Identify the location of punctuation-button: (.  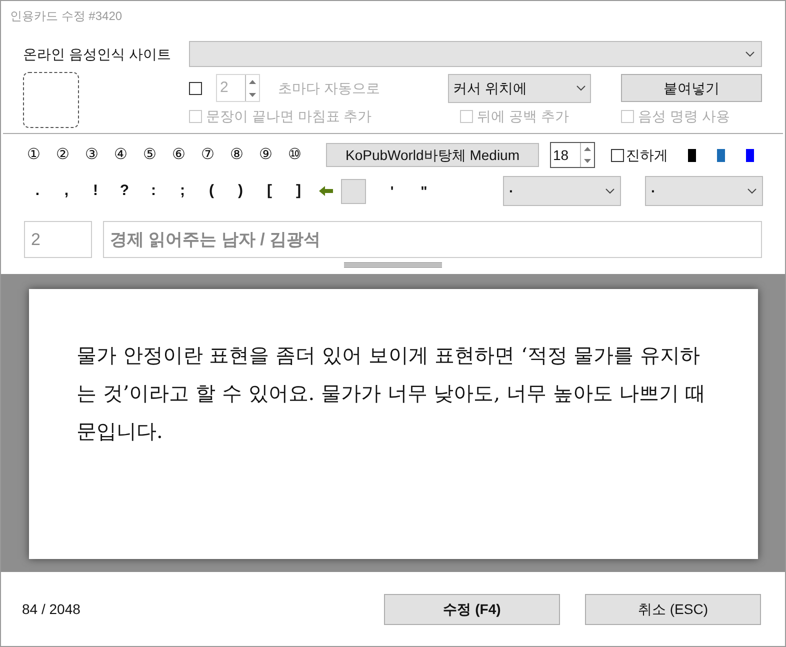
(215, 191).